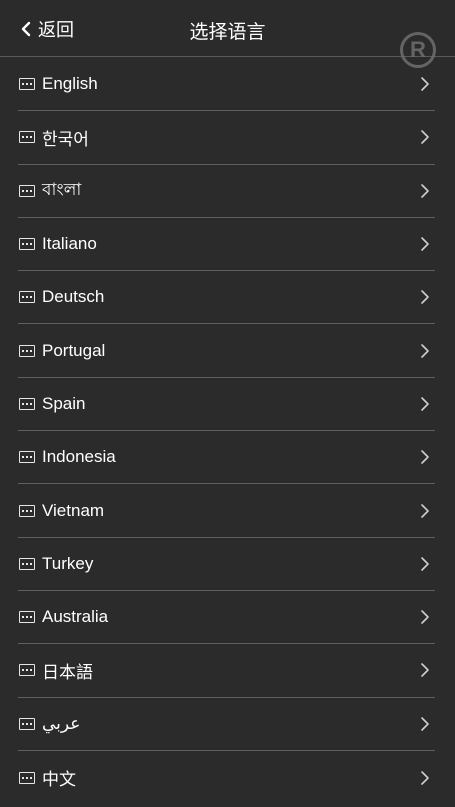 The height and width of the screenshot is (807, 455). I want to click on back-label: 返回, so click(56, 30).